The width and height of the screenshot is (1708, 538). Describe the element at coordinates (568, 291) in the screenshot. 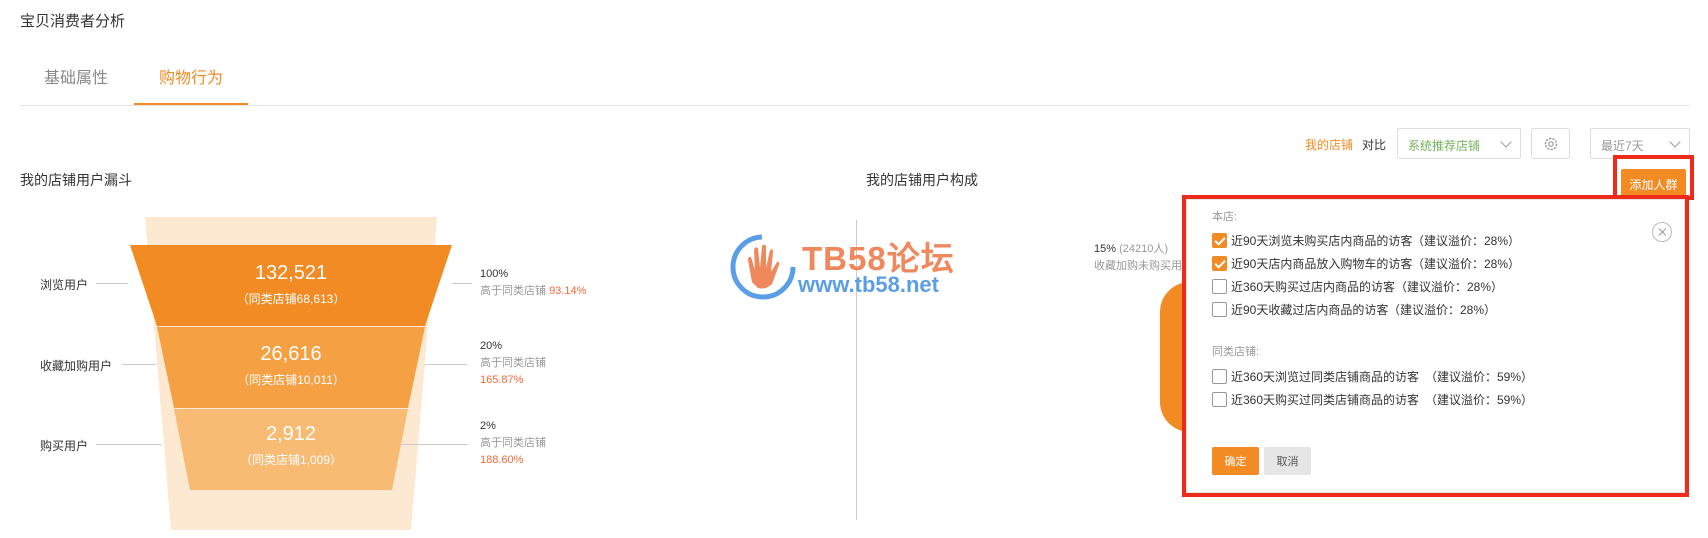

I see `metric-browse-pct: 93.14%` at that location.